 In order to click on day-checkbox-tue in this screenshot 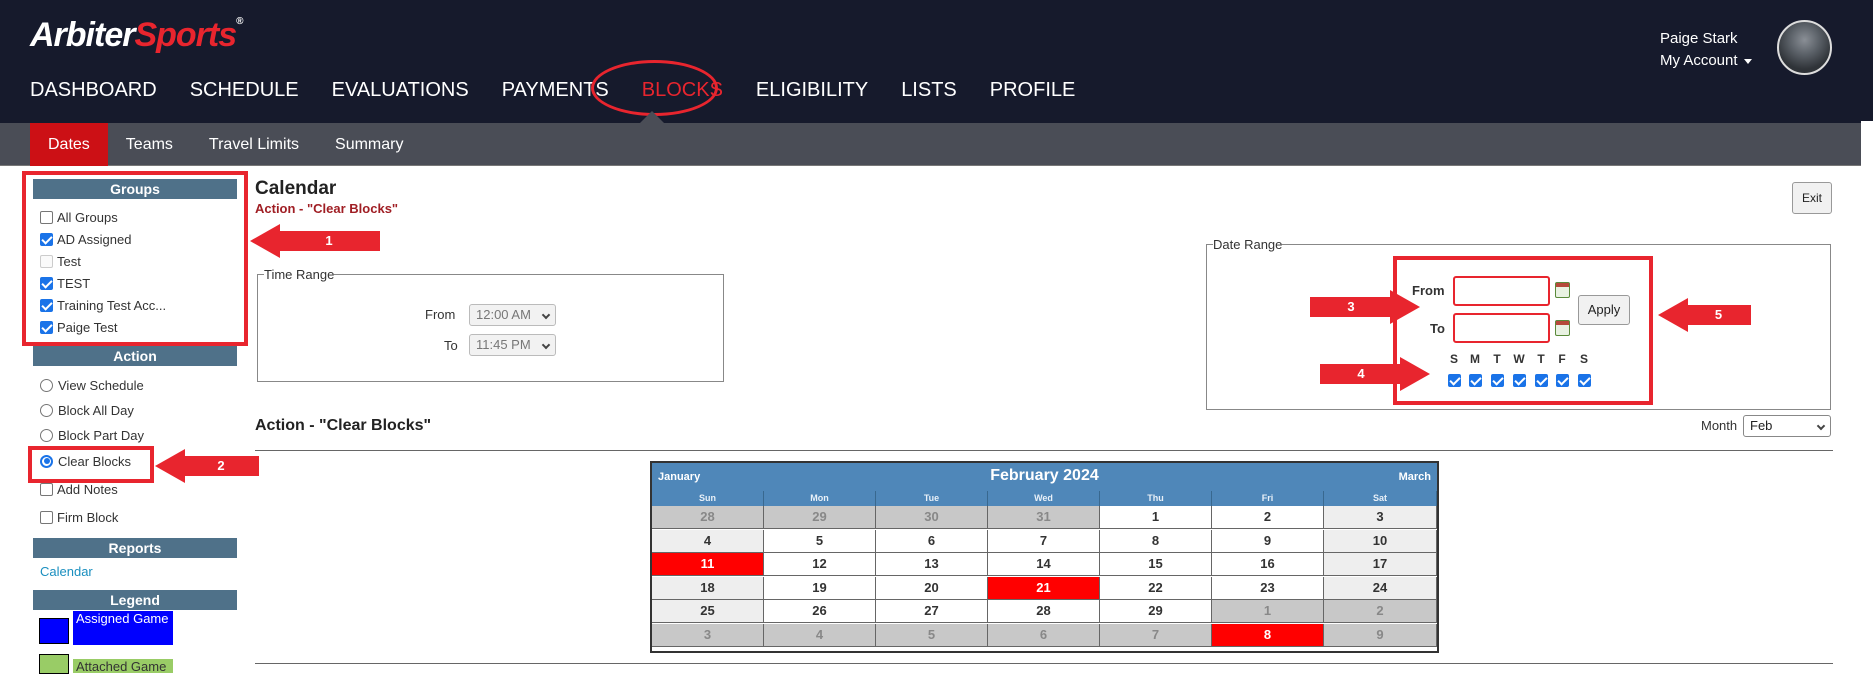, I will do `click(1497, 380)`.